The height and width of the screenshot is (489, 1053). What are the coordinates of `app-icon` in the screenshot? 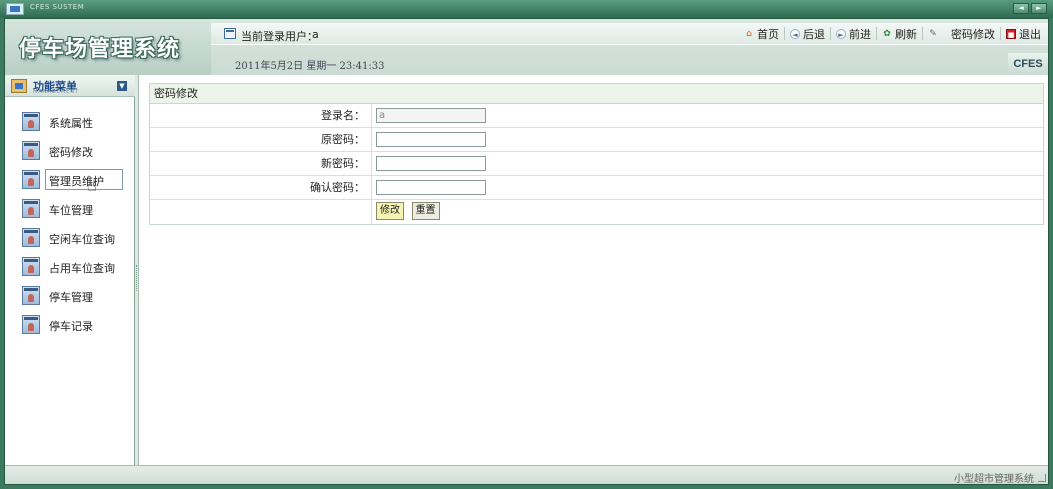 It's located at (15, 9).